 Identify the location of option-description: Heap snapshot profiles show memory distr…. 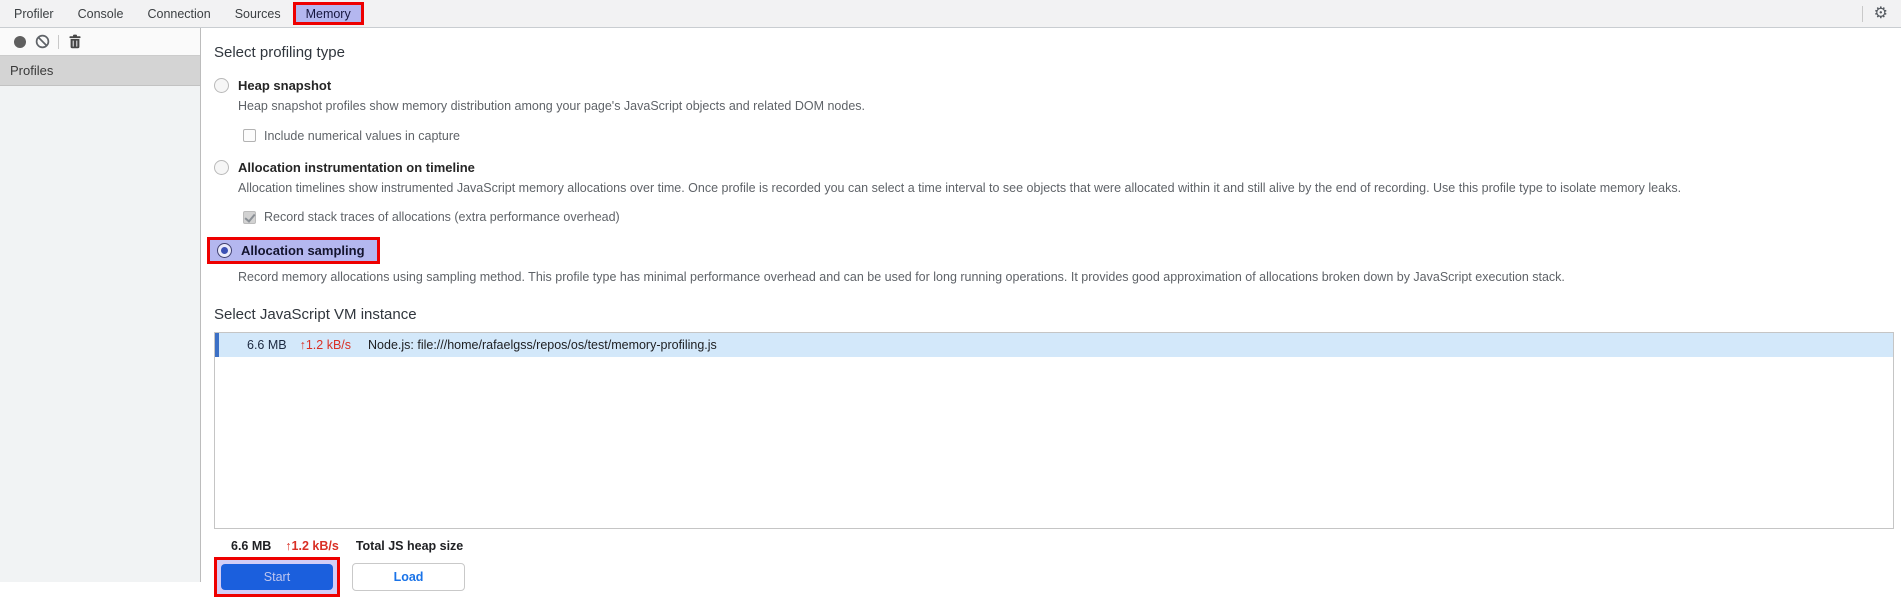
(552, 106).